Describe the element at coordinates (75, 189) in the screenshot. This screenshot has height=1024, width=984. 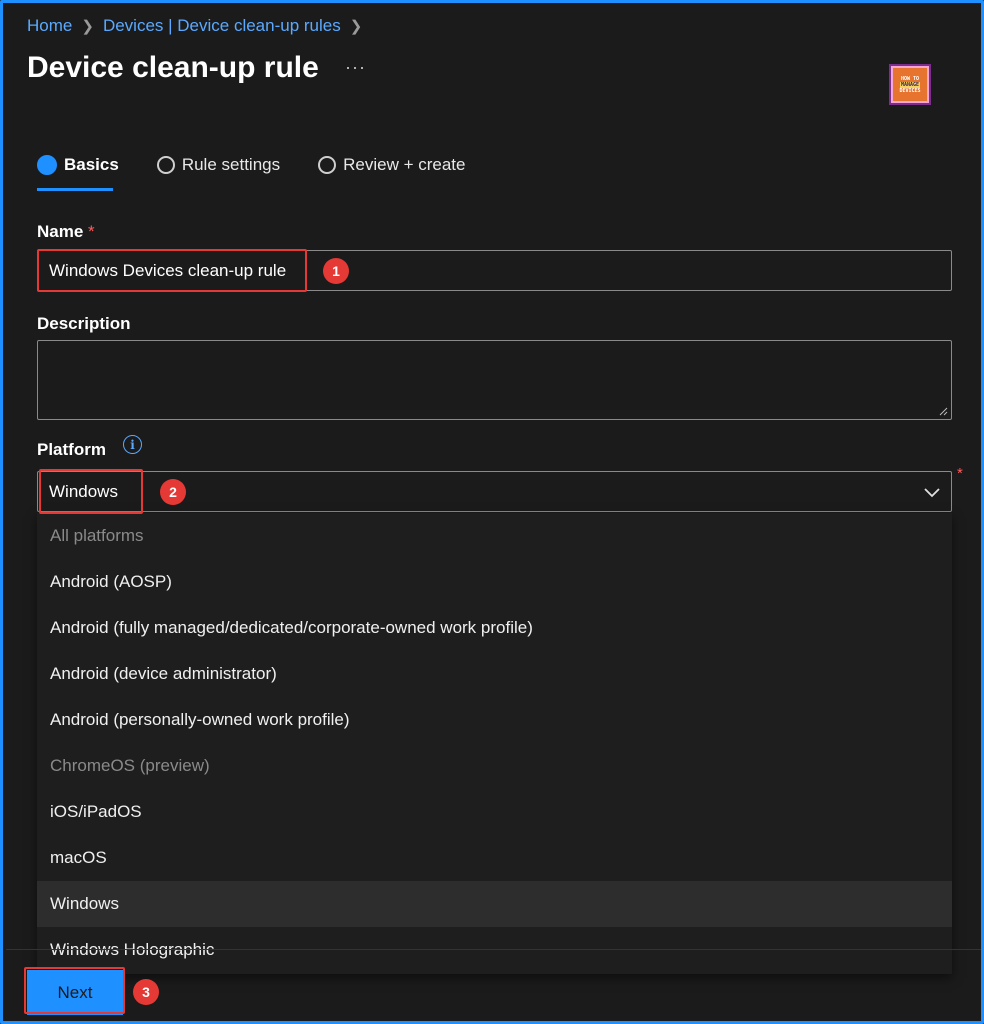
I see `active-tab-indicator` at that location.